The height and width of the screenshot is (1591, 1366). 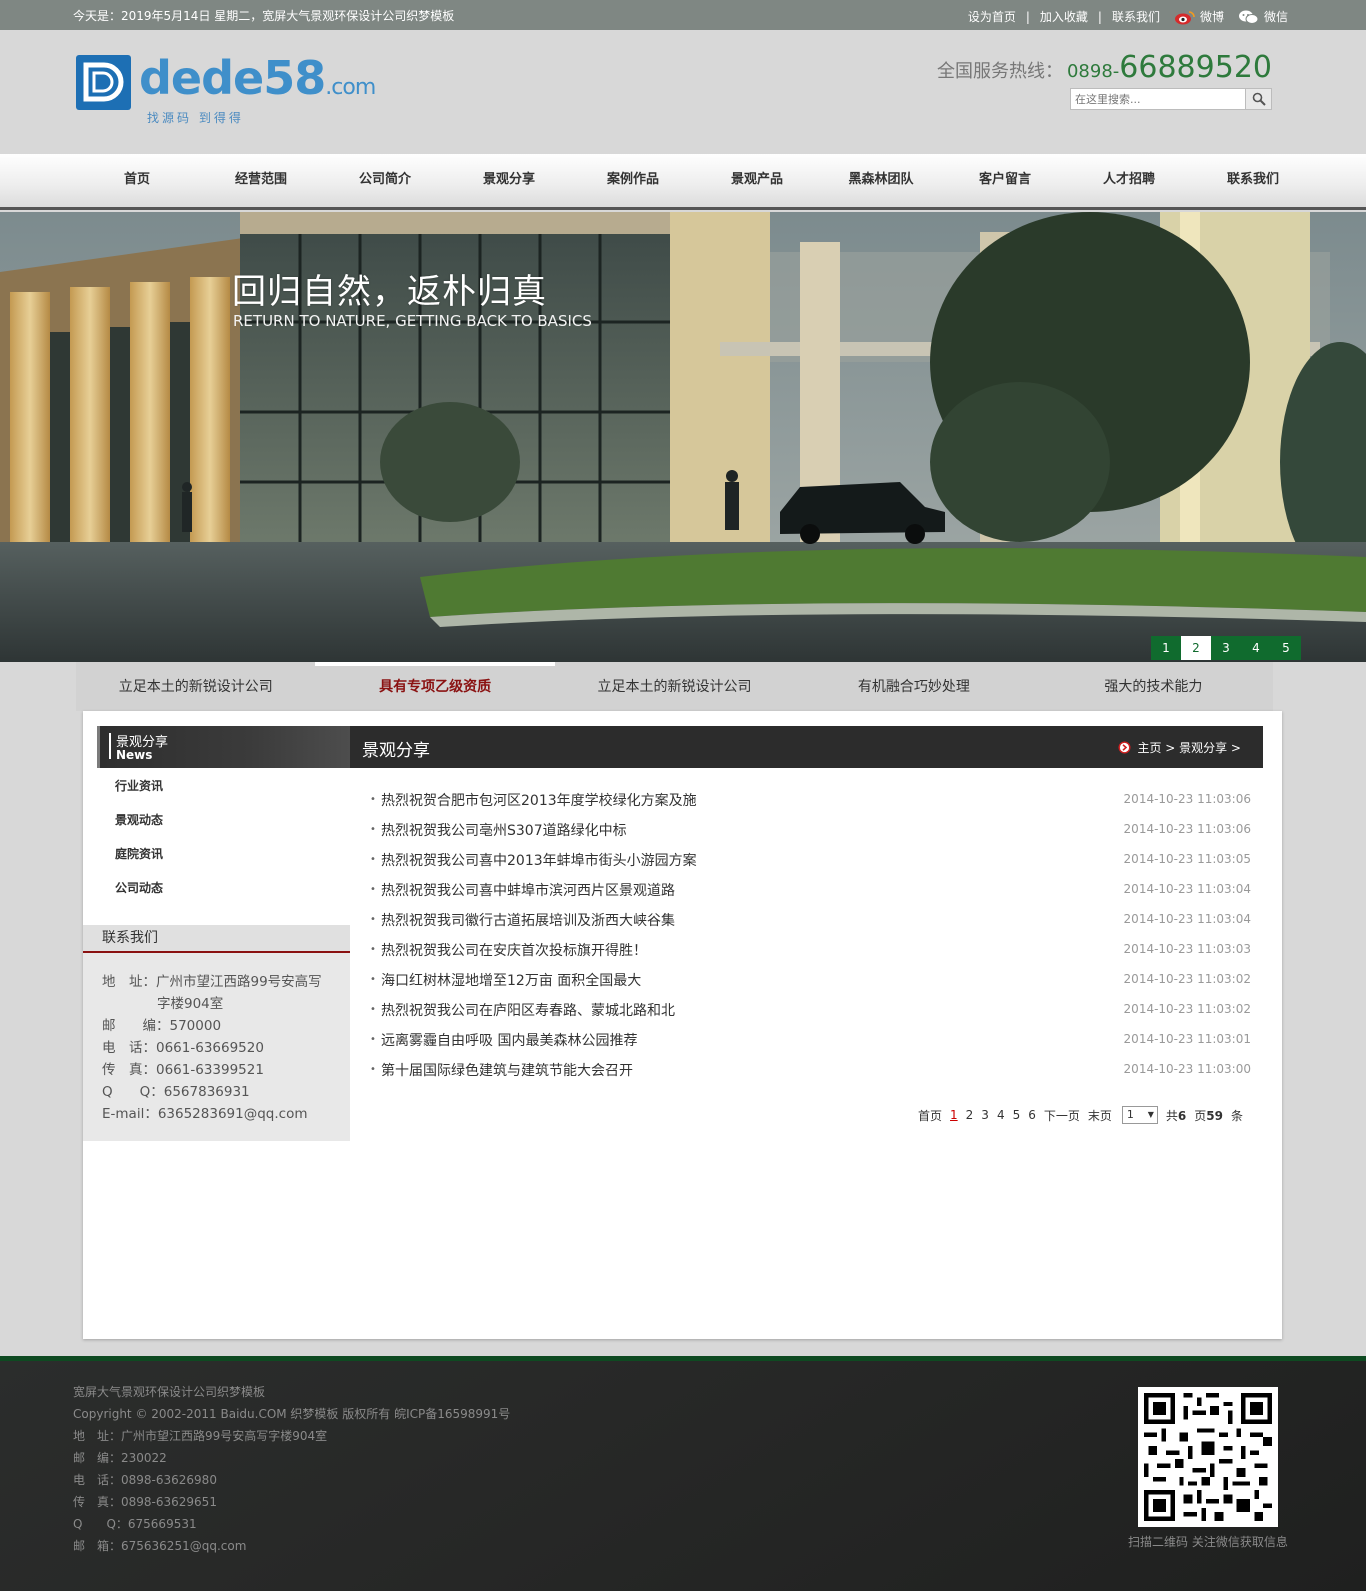 I want to click on nav-item-landscape-share: 景观分享, so click(x=509, y=180).